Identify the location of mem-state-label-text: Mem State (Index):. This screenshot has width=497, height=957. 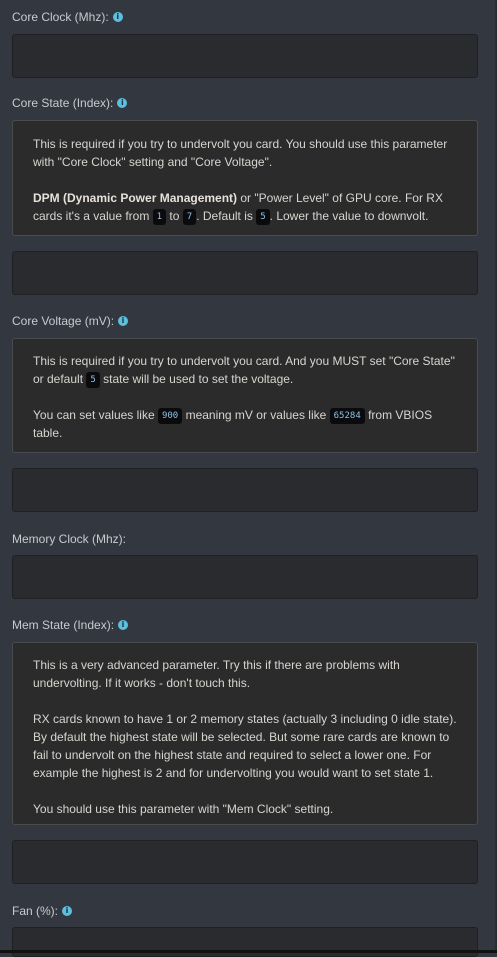
(63, 625).